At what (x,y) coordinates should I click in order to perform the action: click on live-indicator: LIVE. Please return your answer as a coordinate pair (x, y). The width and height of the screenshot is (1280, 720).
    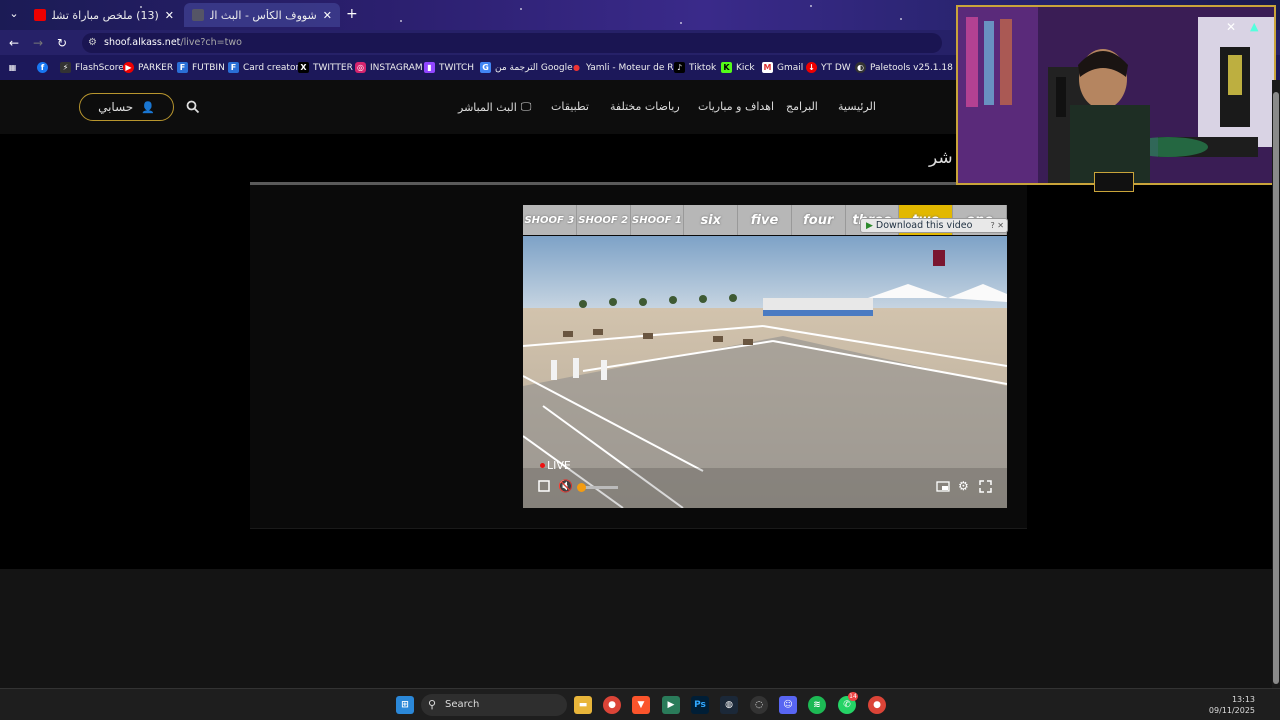
    Looking at the image, I should click on (555, 465).